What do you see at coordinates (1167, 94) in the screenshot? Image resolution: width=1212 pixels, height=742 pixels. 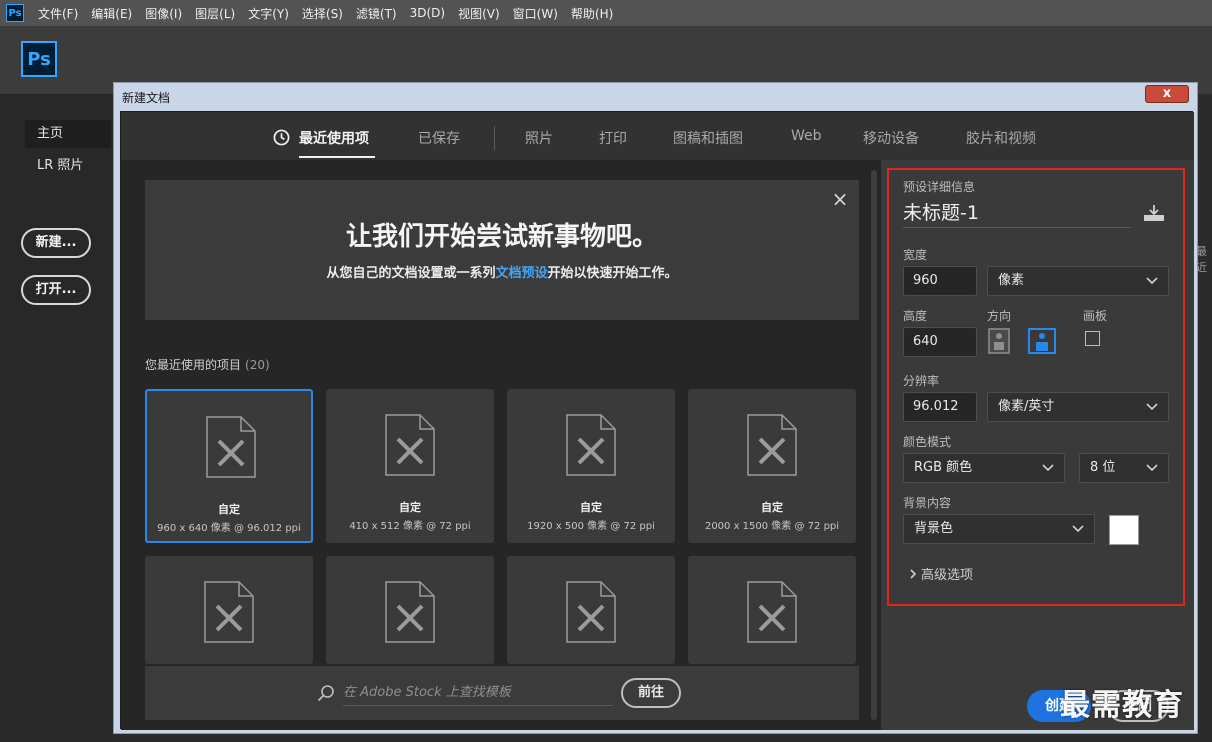 I see `dialog-close-button: x` at bounding box center [1167, 94].